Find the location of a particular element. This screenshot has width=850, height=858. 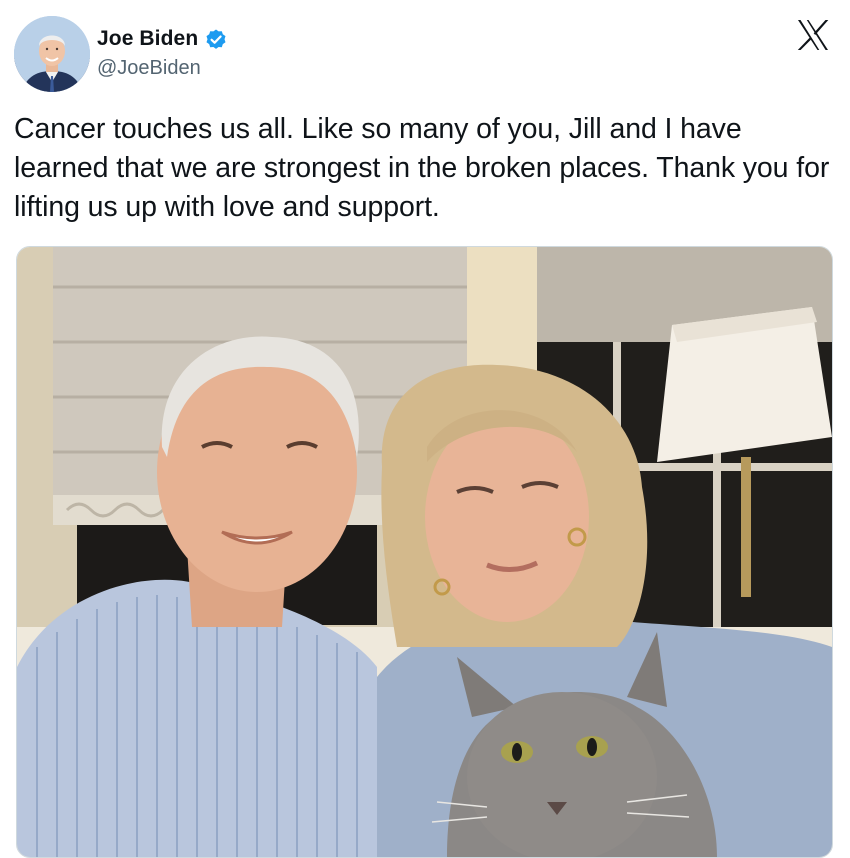

author-block: Joe Biden @JoeBiden is located at coordinates (162, 52).